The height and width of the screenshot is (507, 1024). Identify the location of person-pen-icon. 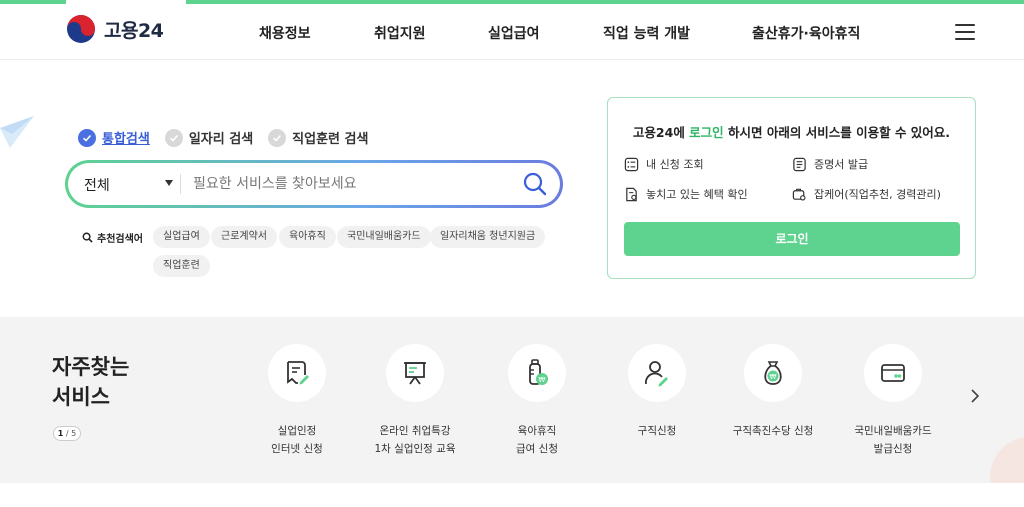
(656, 374).